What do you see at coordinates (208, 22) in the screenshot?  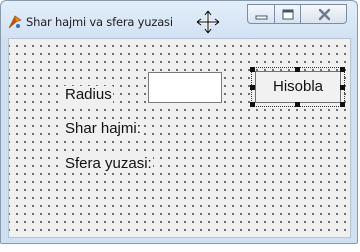 I see `resize-cursor-icon` at bounding box center [208, 22].